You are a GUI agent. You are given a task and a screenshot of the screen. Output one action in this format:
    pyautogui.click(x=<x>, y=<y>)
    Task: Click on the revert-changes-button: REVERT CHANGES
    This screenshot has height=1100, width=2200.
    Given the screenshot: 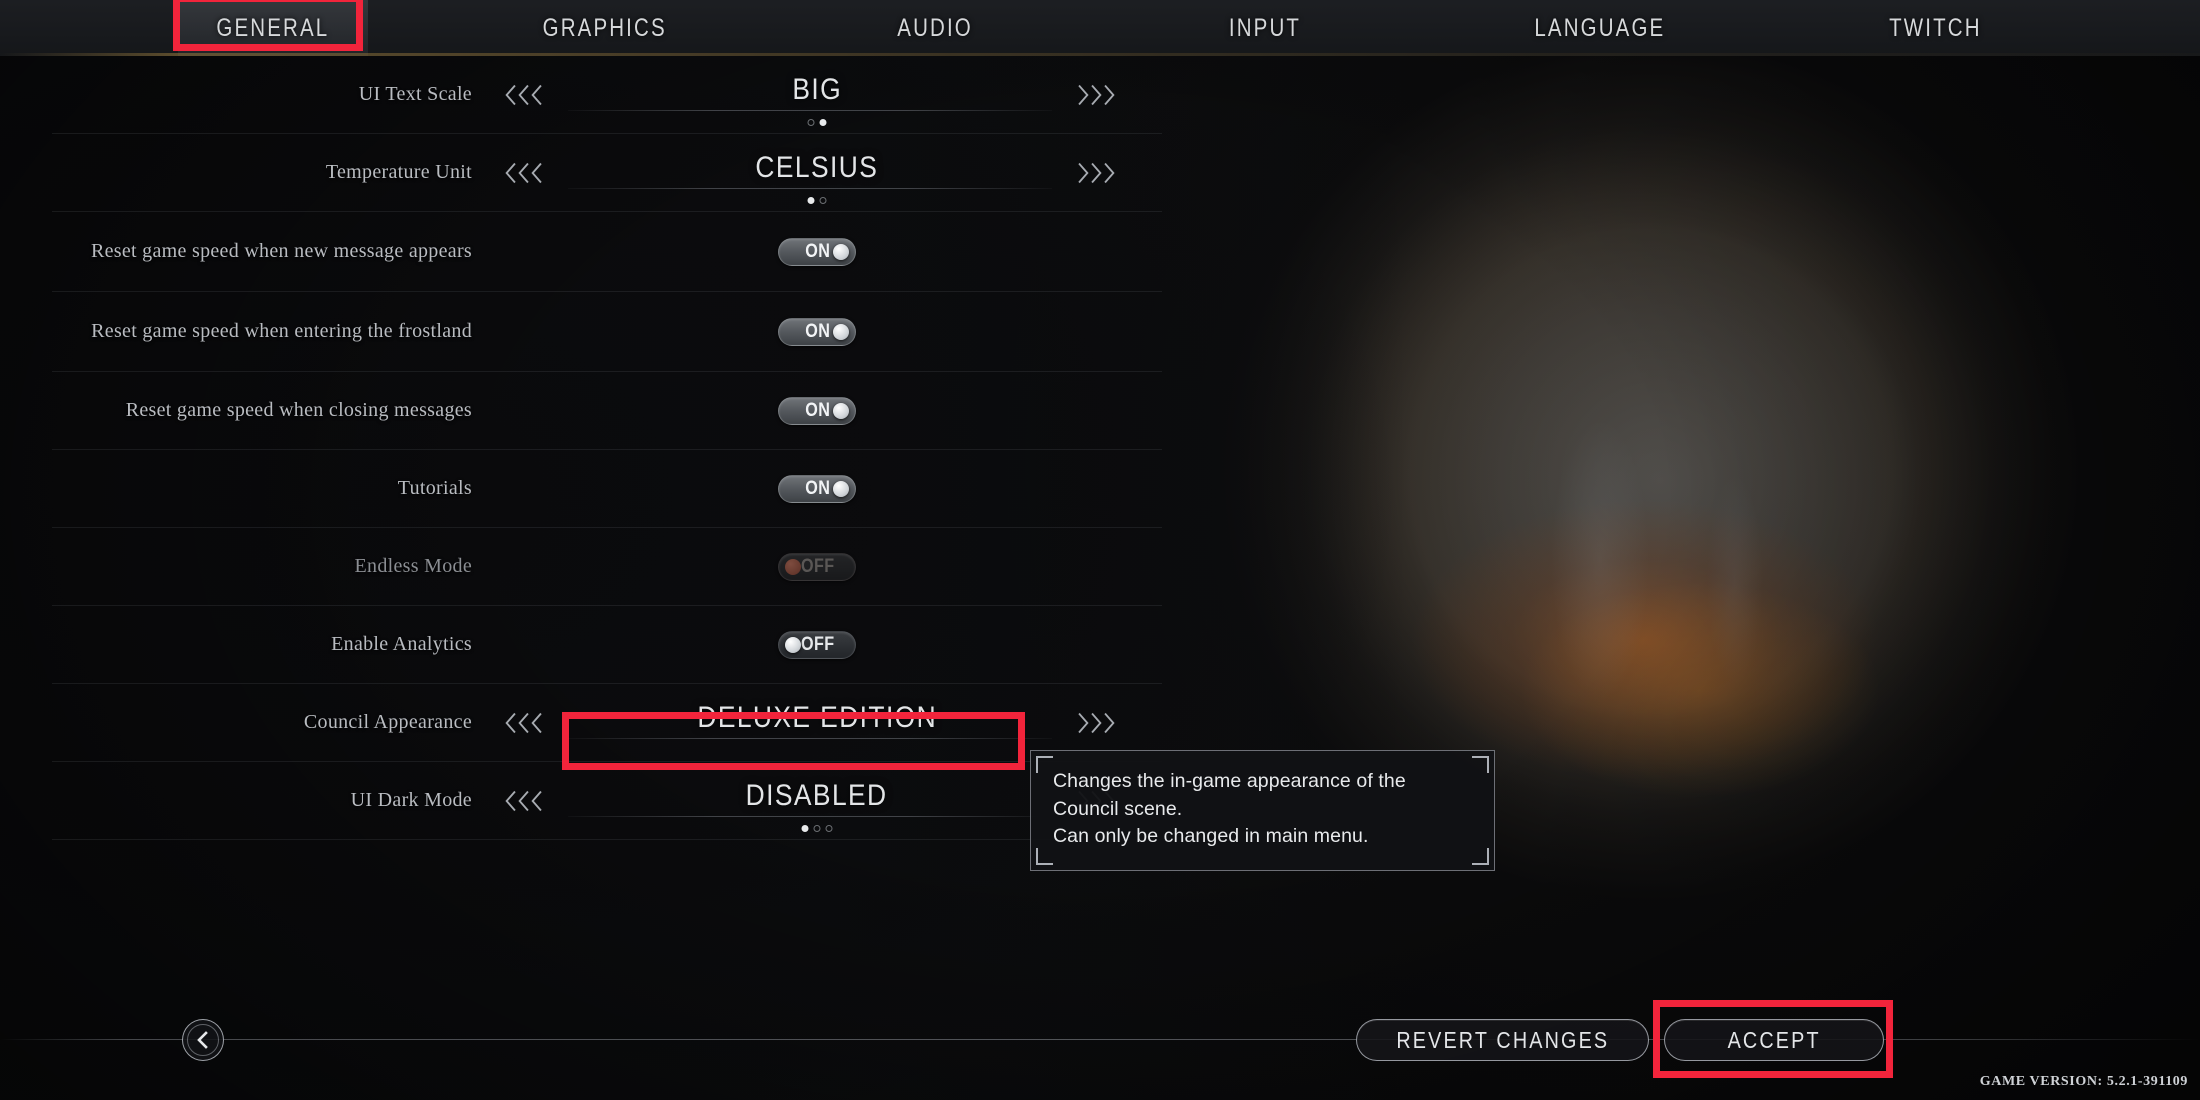 What is the action you would take?
    pyautogui.click(x=1502, y=1040)
    